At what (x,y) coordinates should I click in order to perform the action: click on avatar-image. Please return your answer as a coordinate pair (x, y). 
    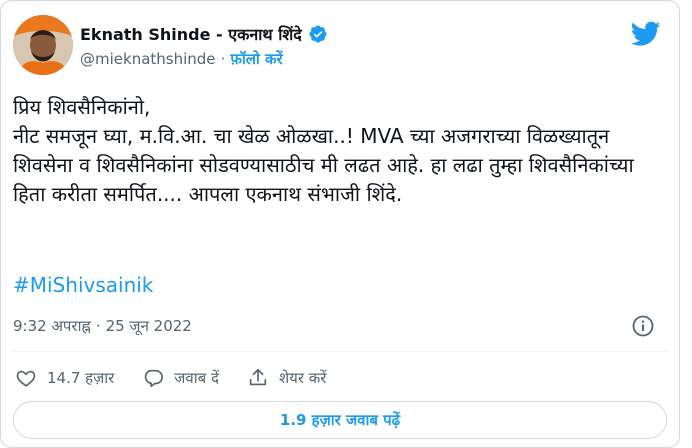
    Looking at the image, I should click on (43, 45).